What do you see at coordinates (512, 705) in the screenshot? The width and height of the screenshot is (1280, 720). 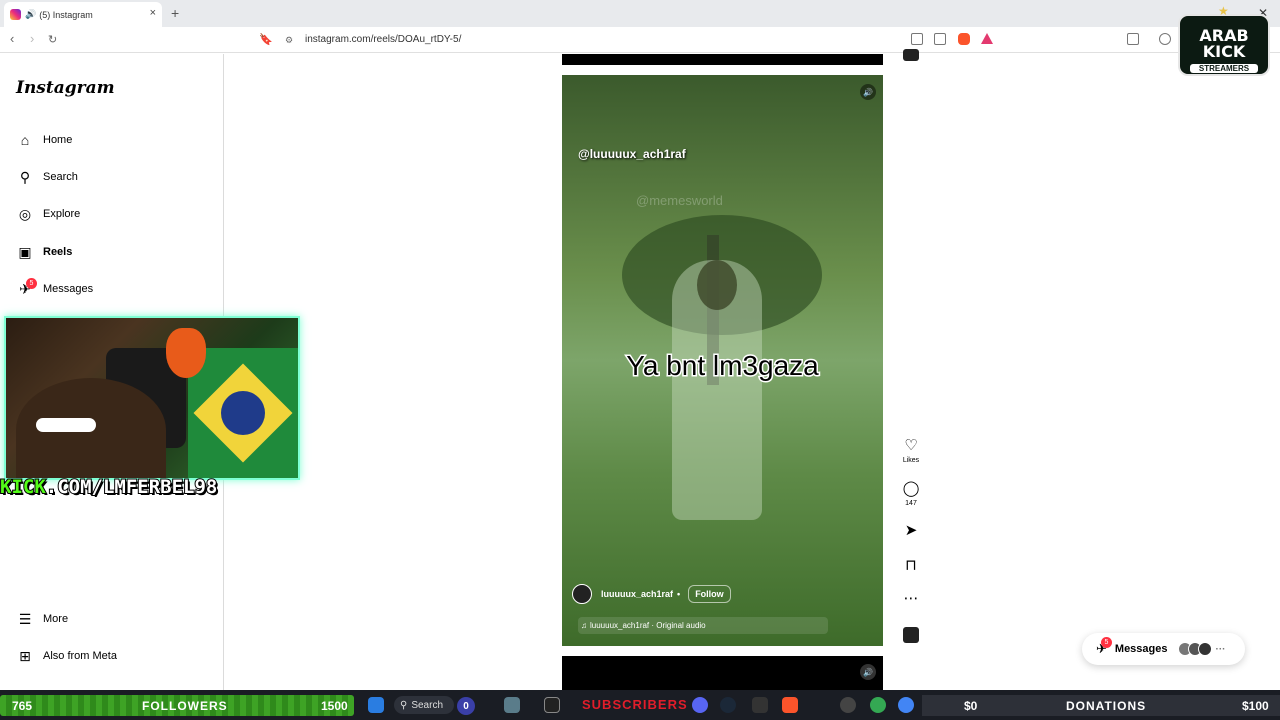 I see `app-icon` at bounding box center [512, 705].